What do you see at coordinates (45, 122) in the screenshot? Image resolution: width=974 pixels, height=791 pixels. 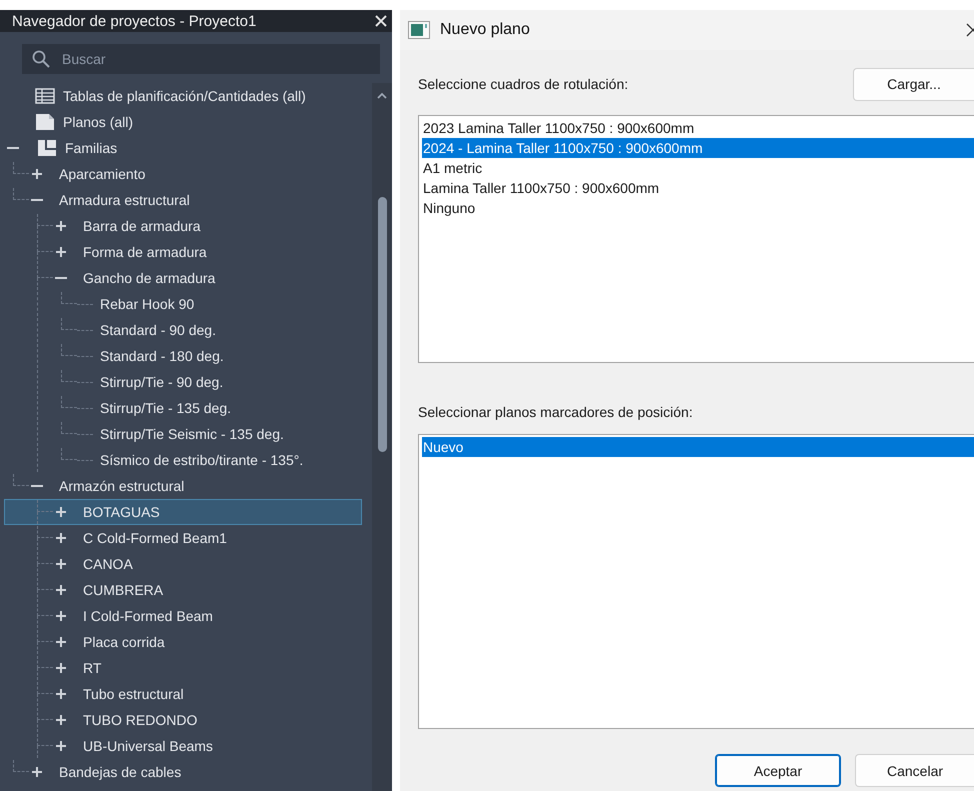 I see `sheet-icon` at bounding box center [45, 122].